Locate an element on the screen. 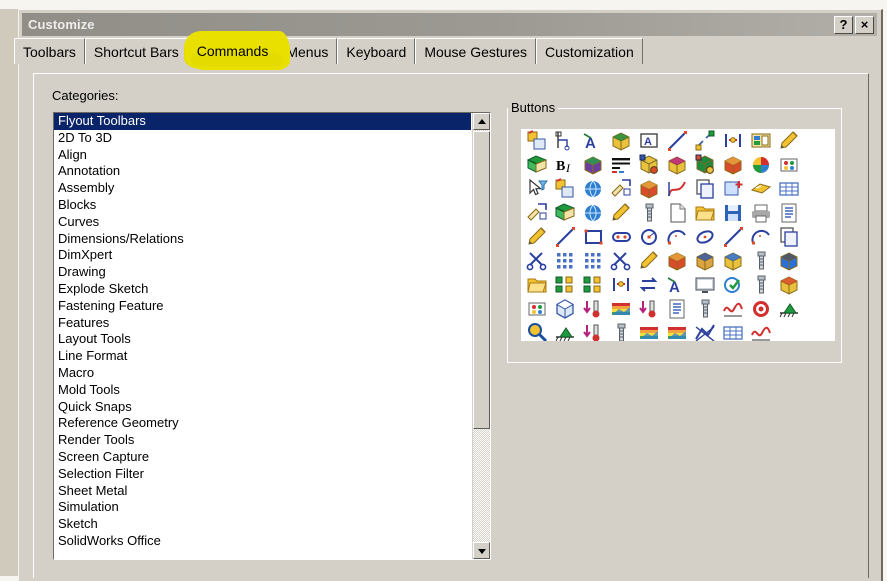  spline-icon is located at coordinates (734, 237).